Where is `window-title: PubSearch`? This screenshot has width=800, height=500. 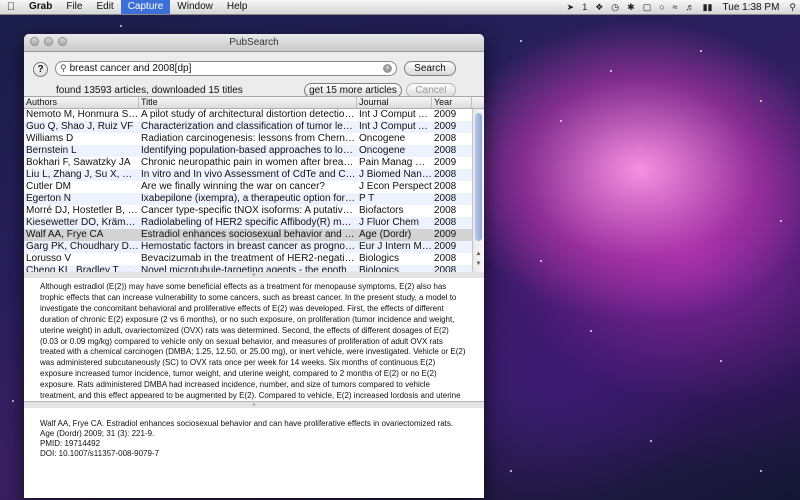 window-title: PubSearch is located at coordinates (254, 42).